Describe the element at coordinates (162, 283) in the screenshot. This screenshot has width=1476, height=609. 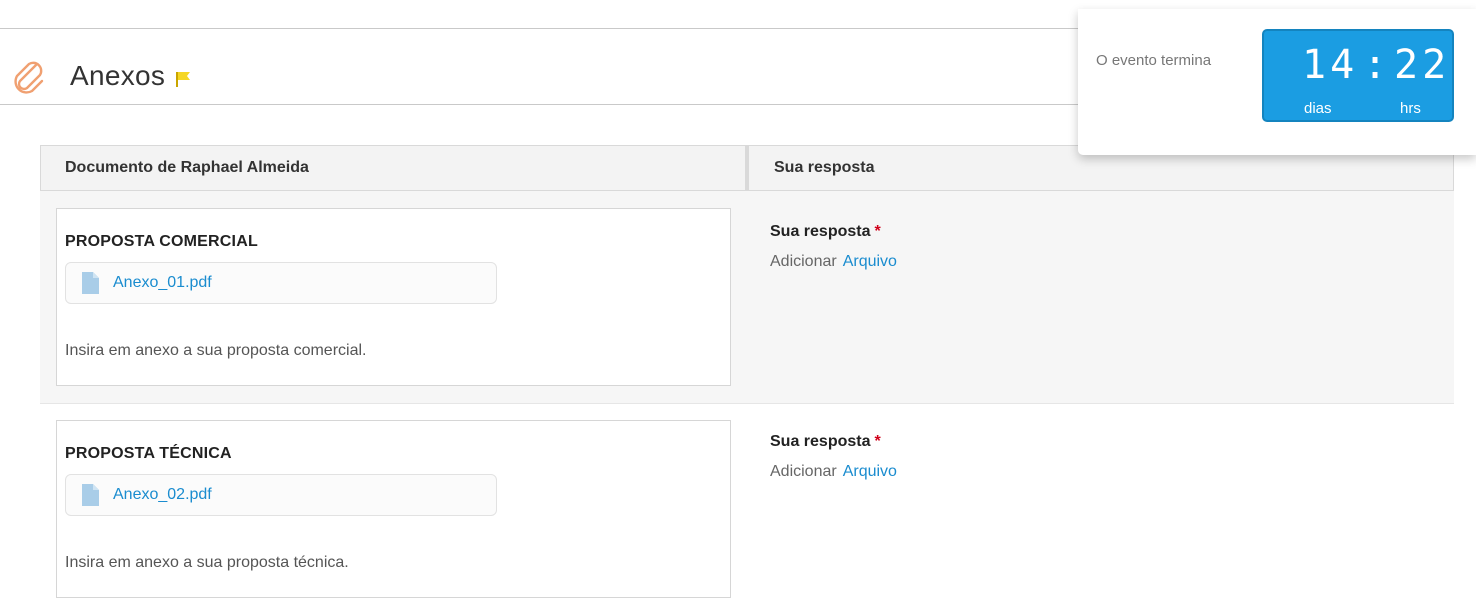
I see `attachment-link: Anexo_01.pdf` at that location.